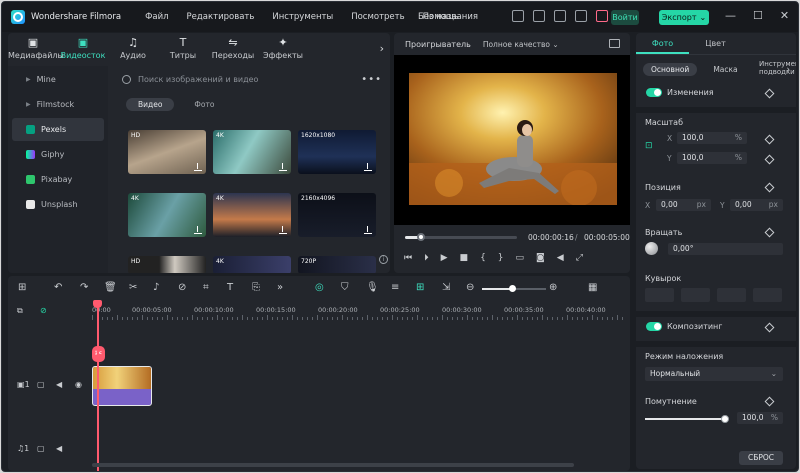  Describe the element at coordinates (553, 287) in the screenshot. I see `zoom-in-icon: ⊕` at that location.